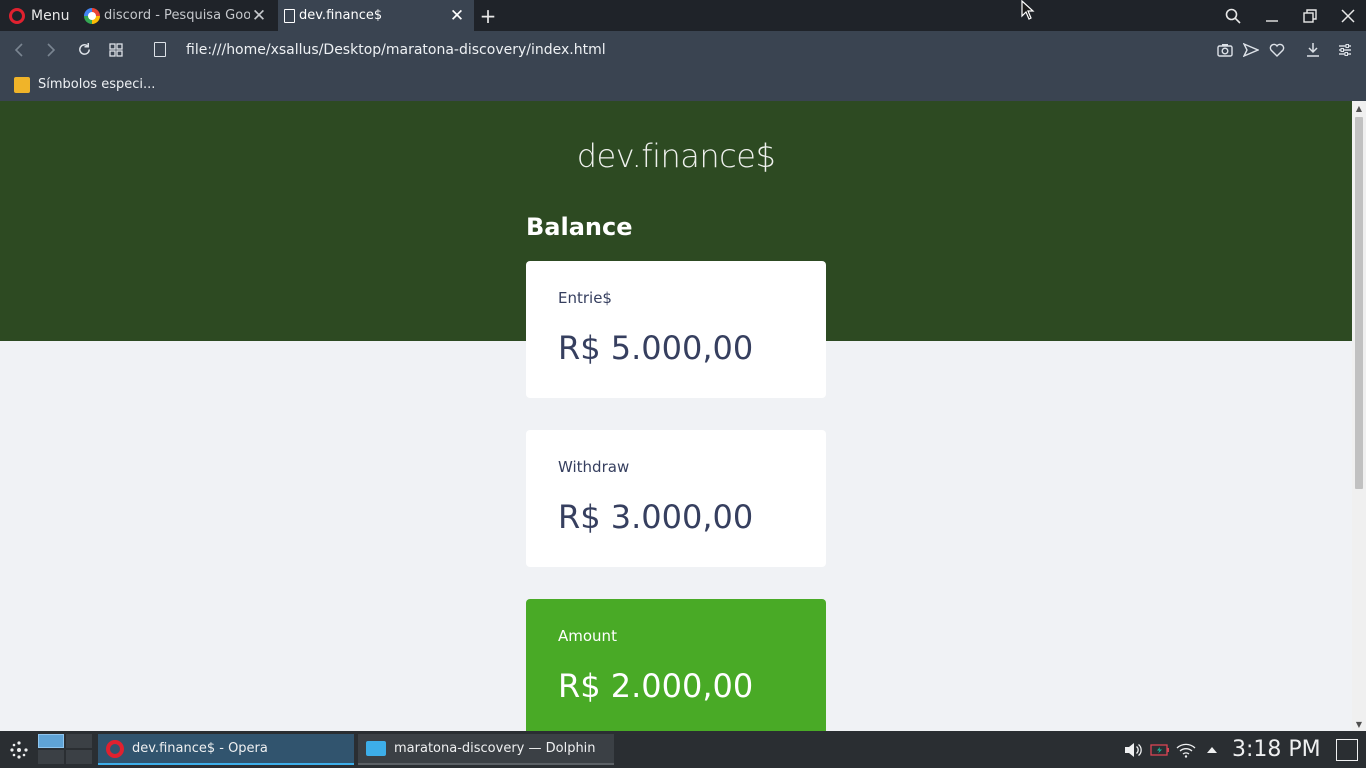 Image resolution: width=1366 pixels, height=768 pixels. Describe the element at coordinates (585, 298) in the screenshot. I see `card-label: Entrie$` at that location.